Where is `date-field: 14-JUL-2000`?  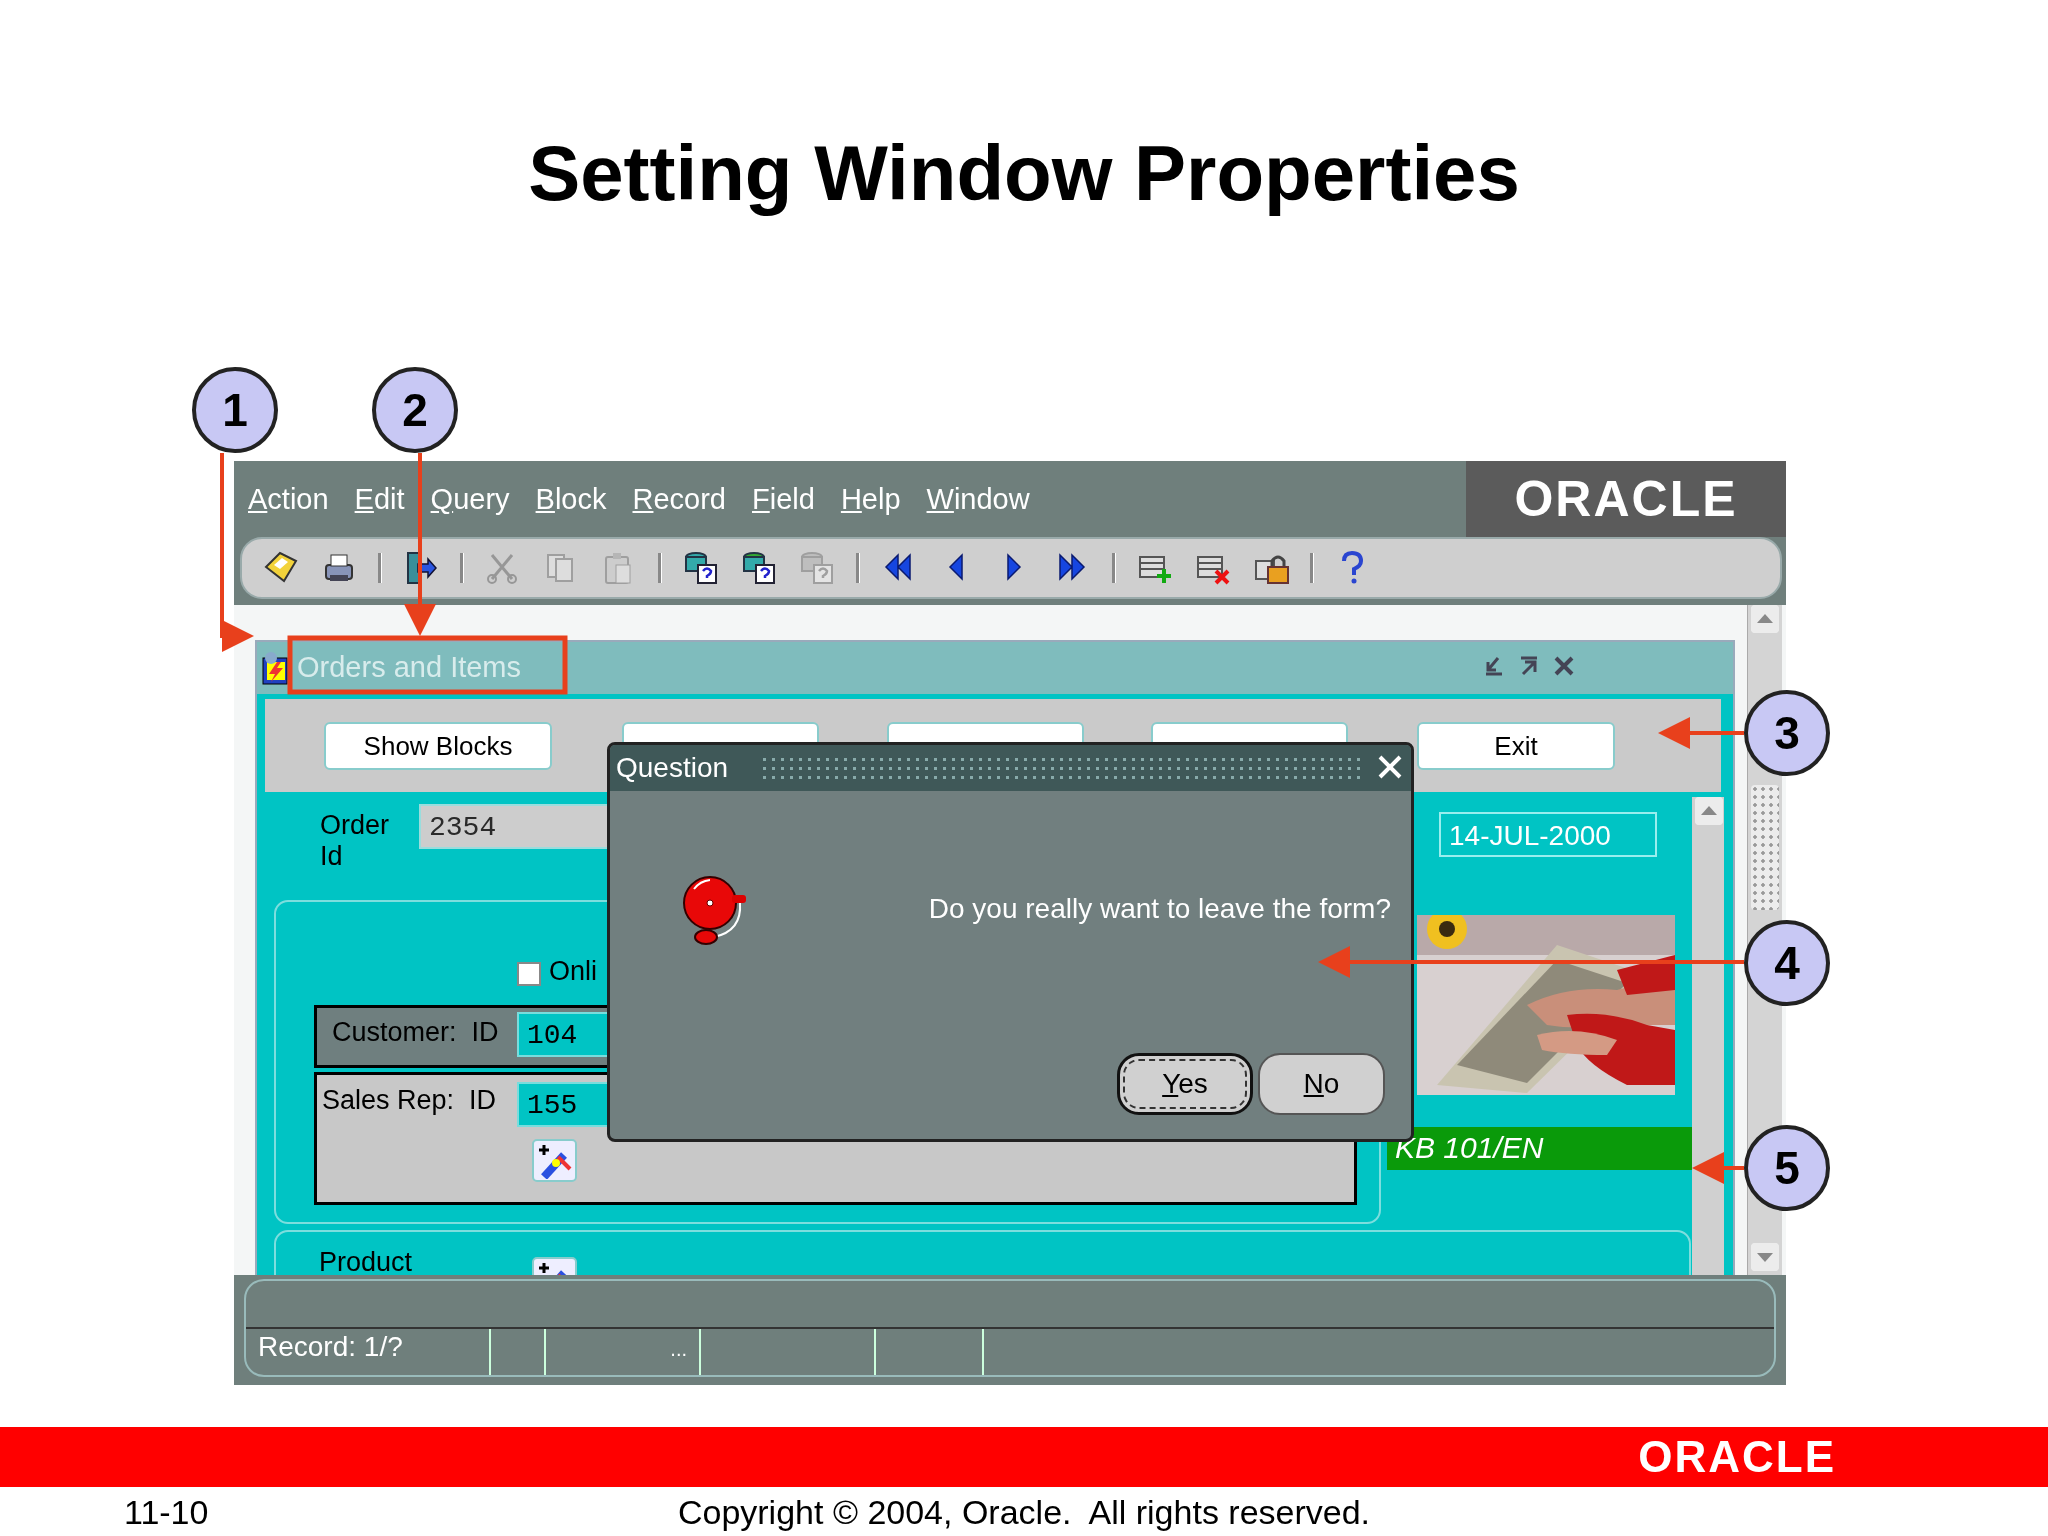
date-field: 14-JUL-2000 is located at coordinates (1548, 834).